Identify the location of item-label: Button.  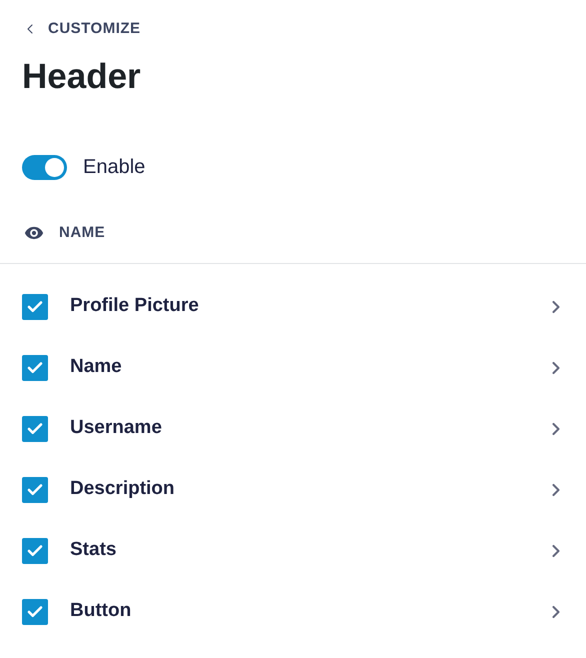
(101, 611).